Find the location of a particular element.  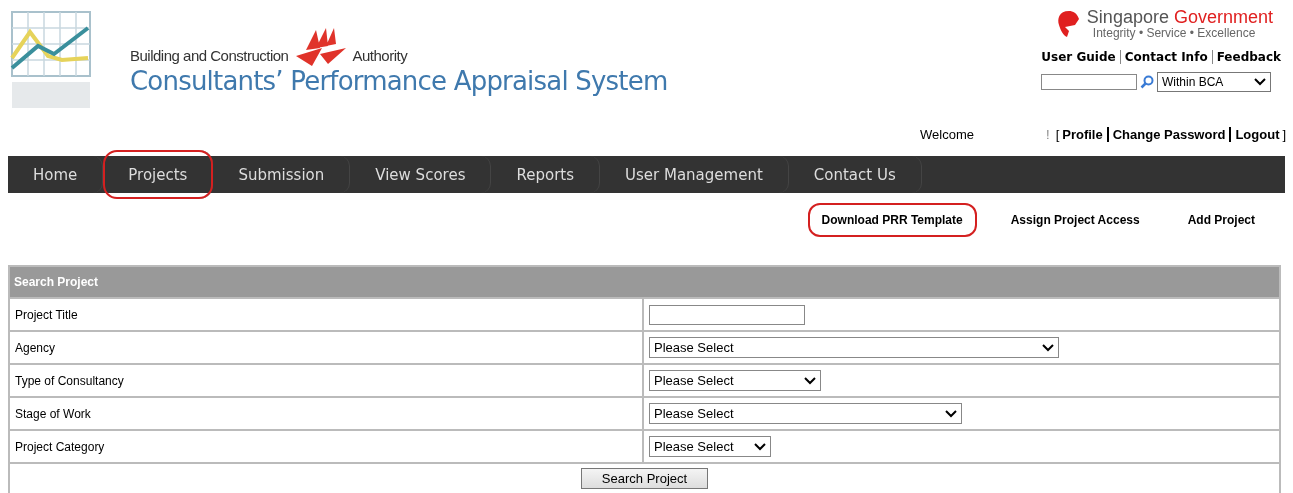

agency-name: Building and Construction is located at coordinates (209, 55).